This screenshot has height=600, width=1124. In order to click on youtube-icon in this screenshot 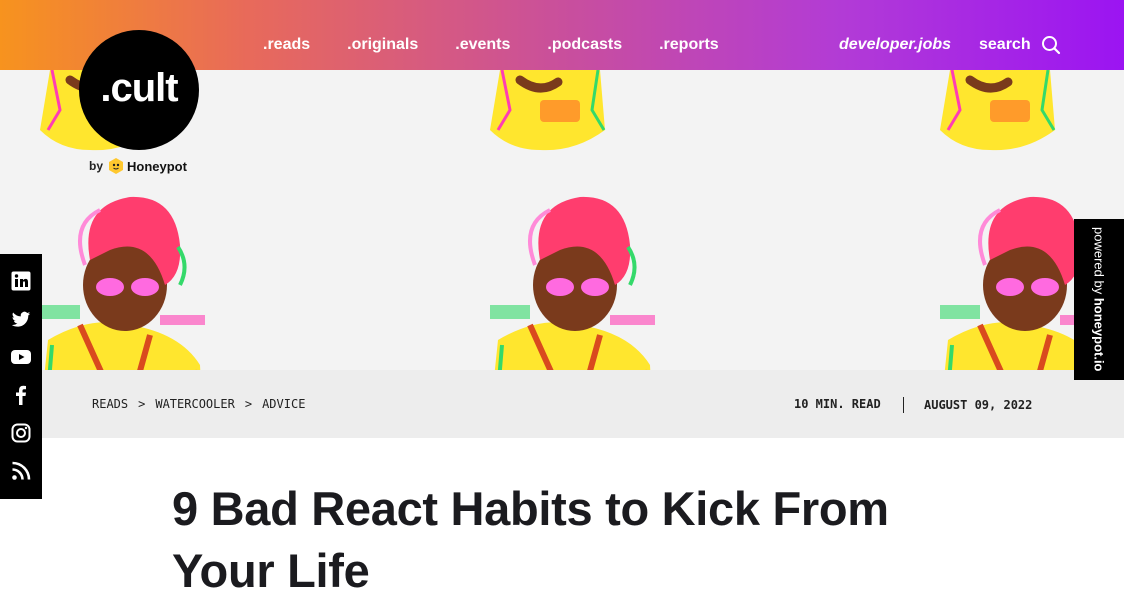, I will do `click(21, 357)`.